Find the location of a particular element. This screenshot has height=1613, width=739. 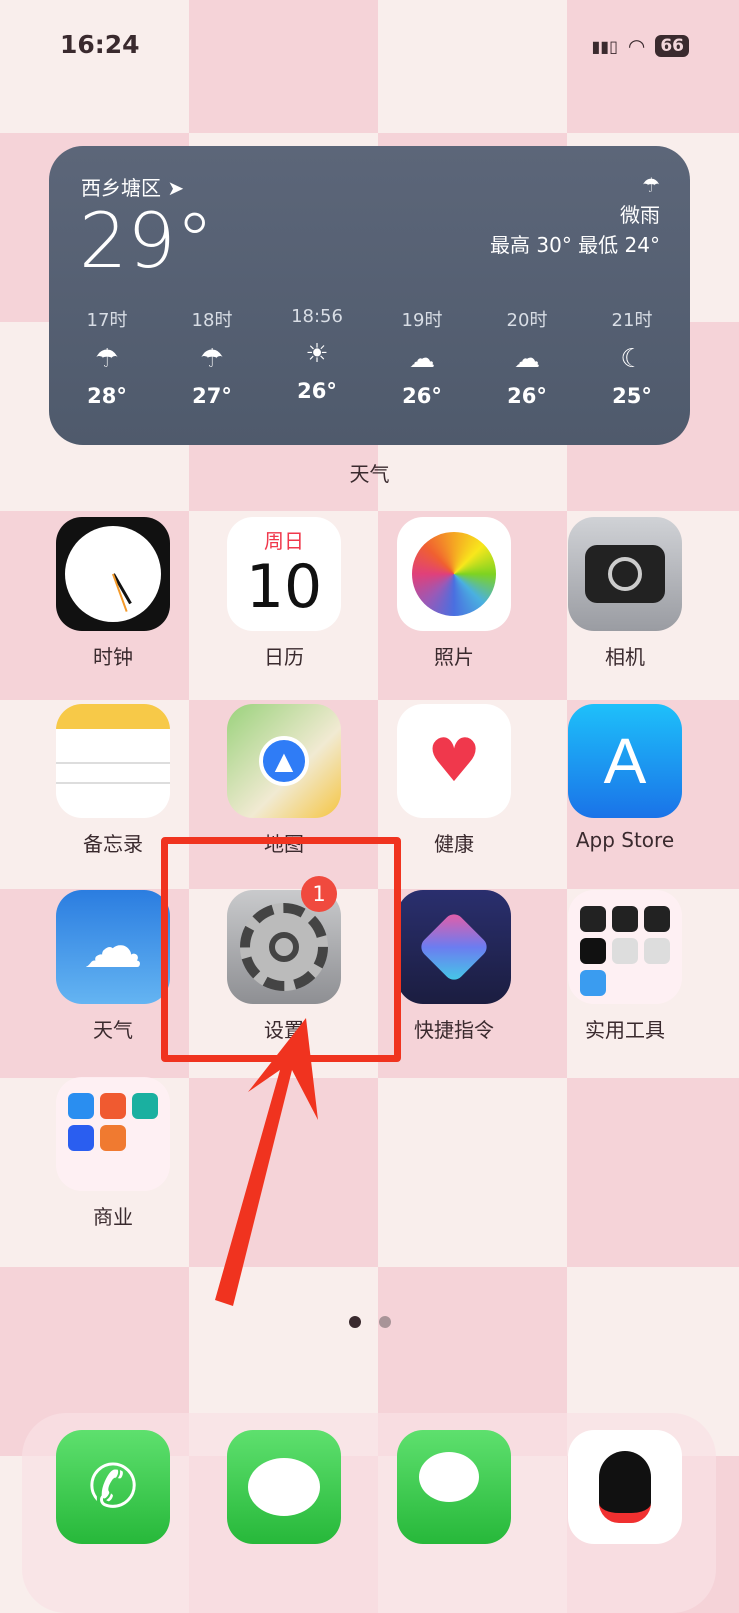

phone-icon: ✆ is located at coordinates (113, 1487).